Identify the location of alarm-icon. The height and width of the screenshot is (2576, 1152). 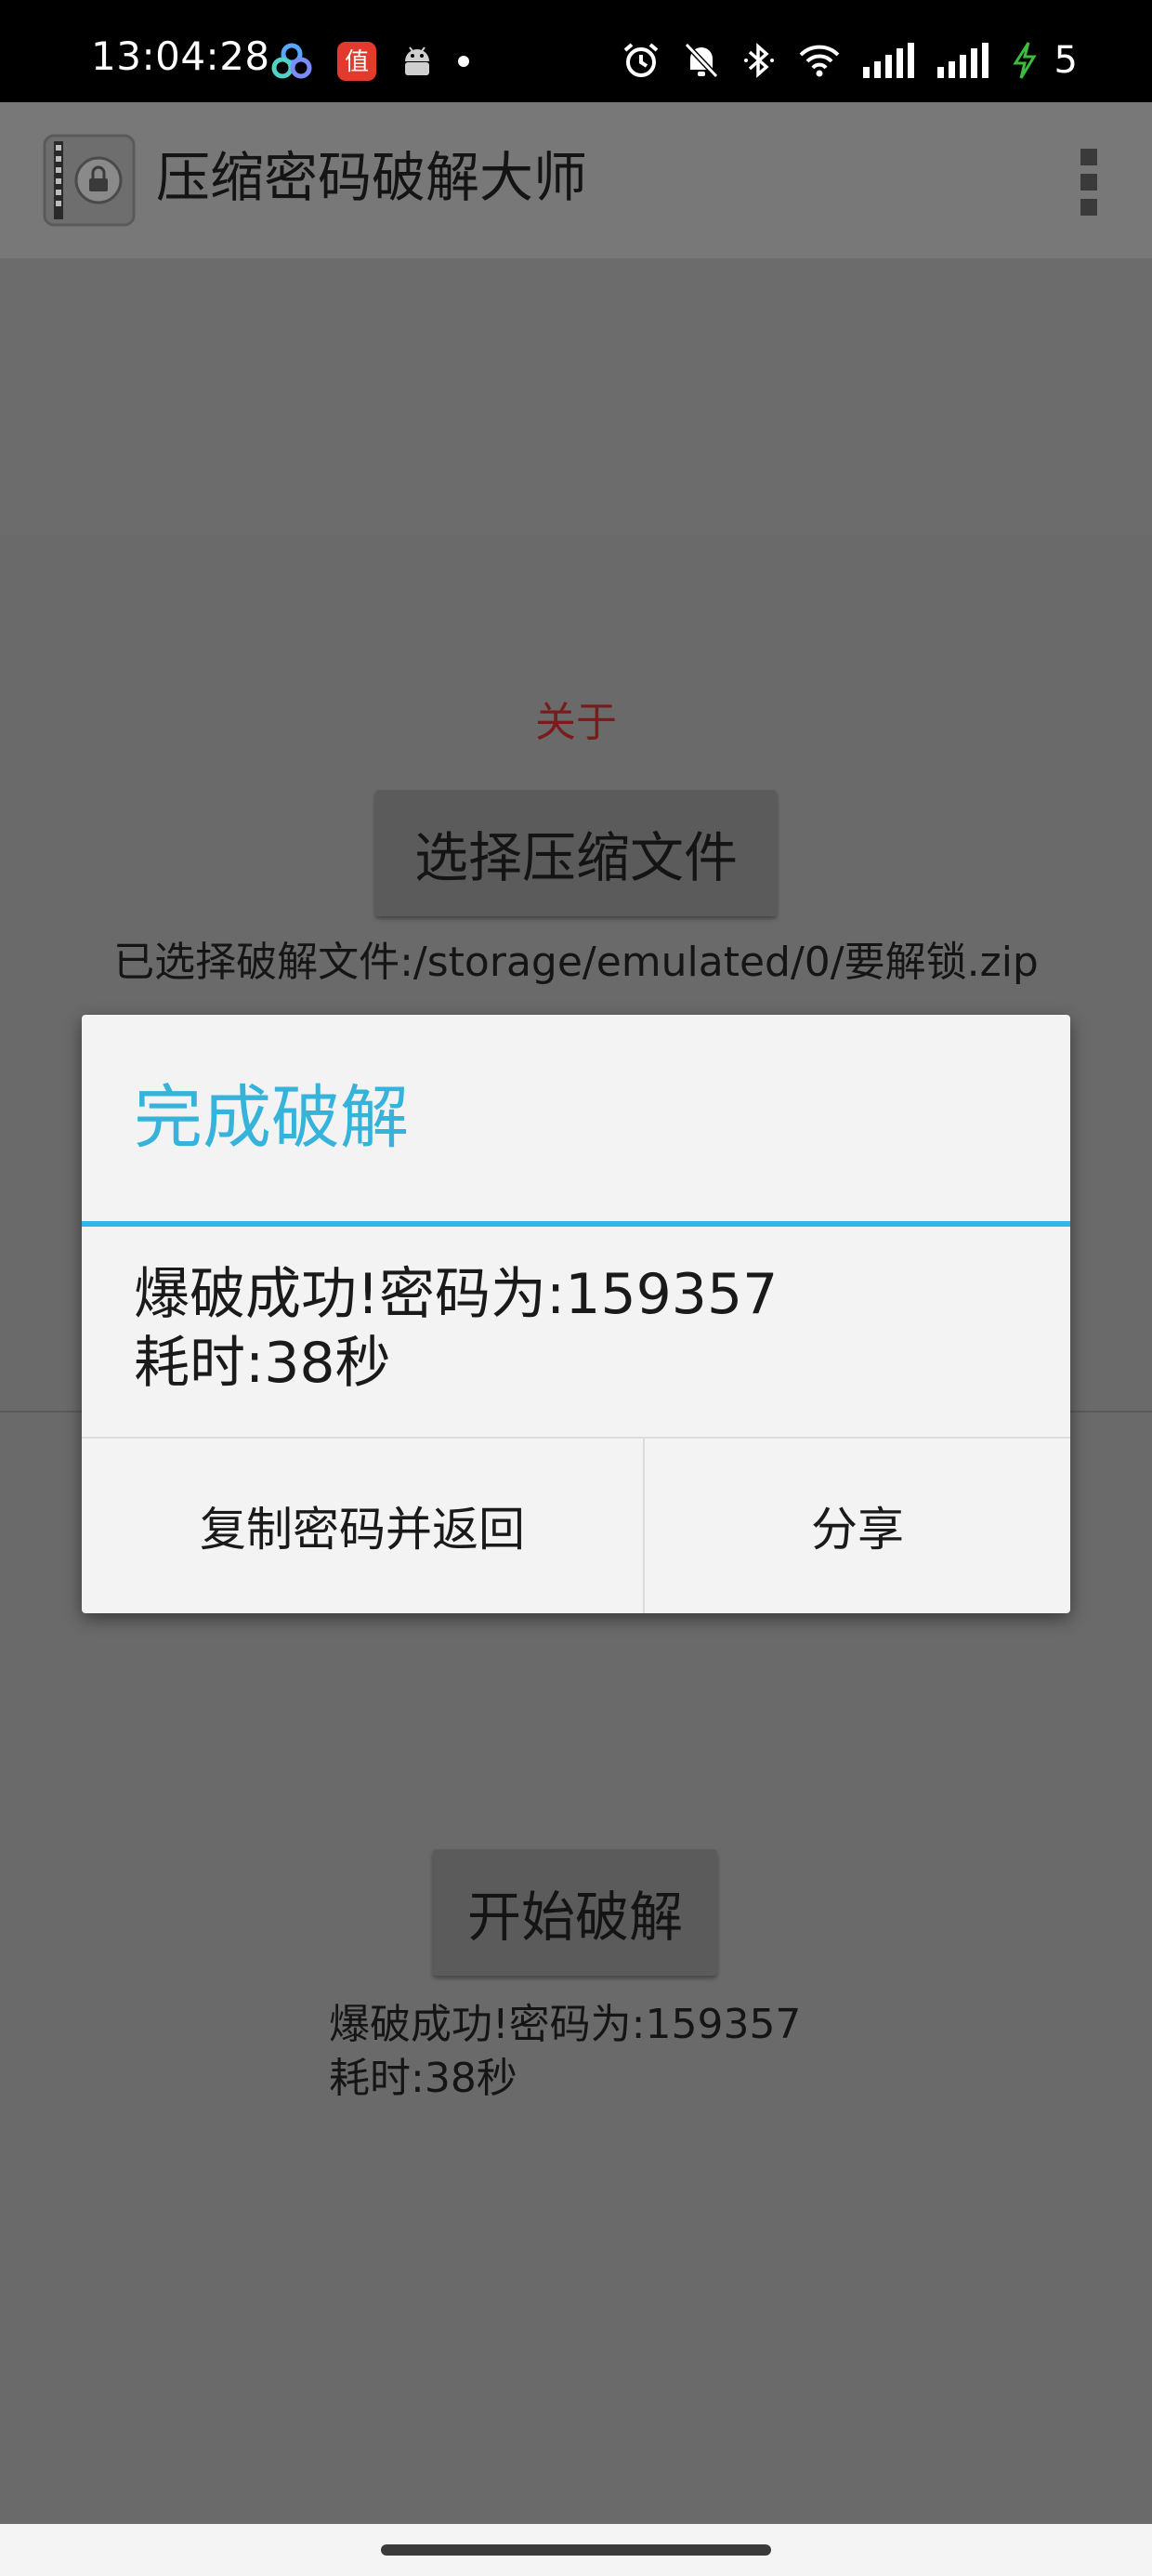
(641, 60).